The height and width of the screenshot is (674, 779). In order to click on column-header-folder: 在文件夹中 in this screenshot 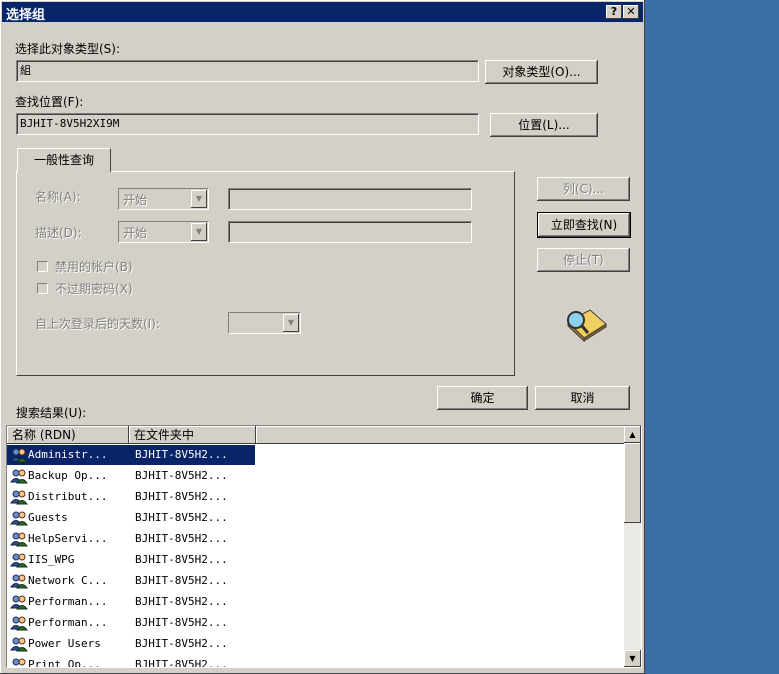, I will do `click(192, 435)`.